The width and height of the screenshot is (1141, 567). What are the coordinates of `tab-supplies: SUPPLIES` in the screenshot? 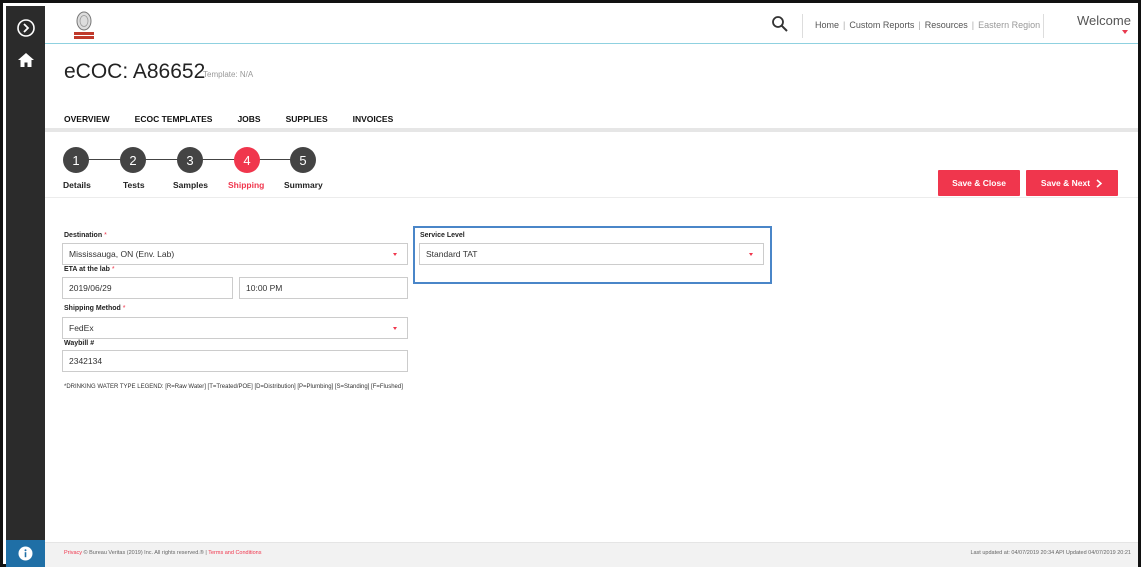 It's located at (307, 119).